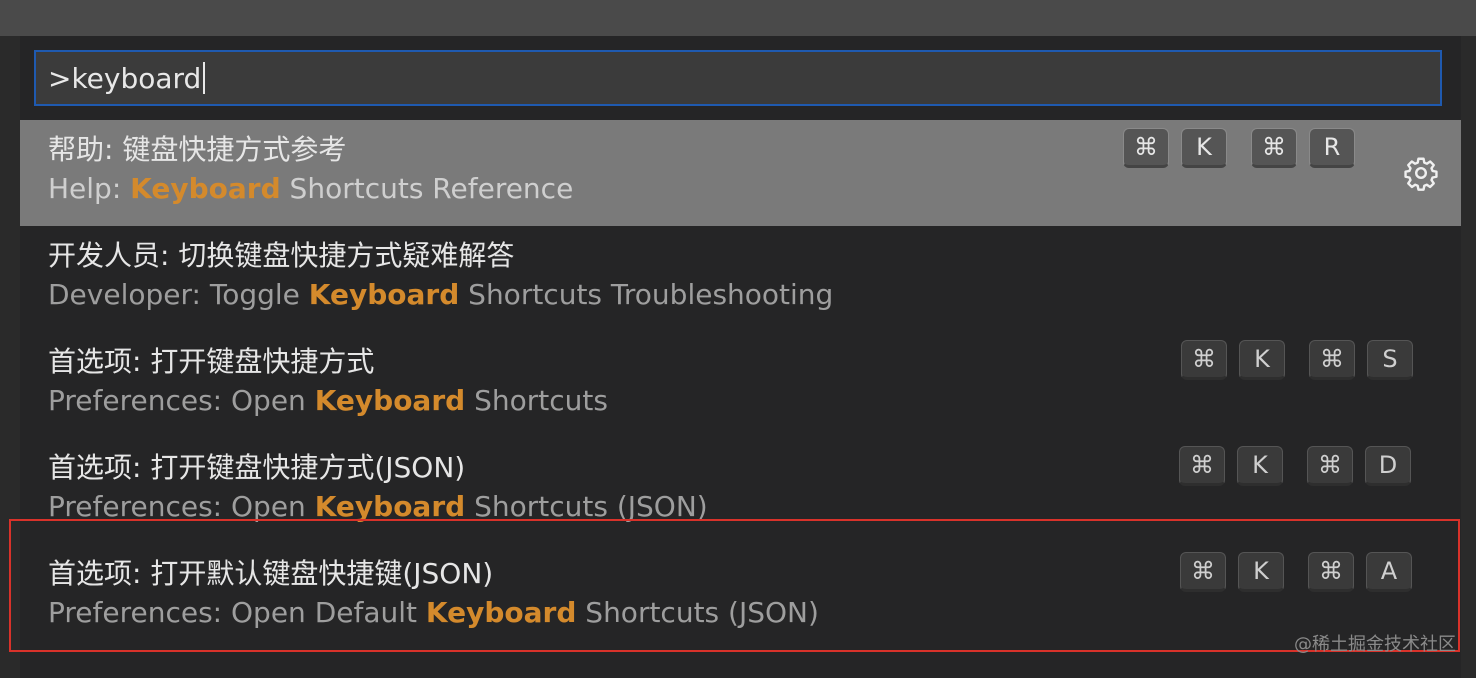  What do you see at coordinates (1332, 148) in the screenshot?
I see `key-r: R` at bounding box center [1332, 148].